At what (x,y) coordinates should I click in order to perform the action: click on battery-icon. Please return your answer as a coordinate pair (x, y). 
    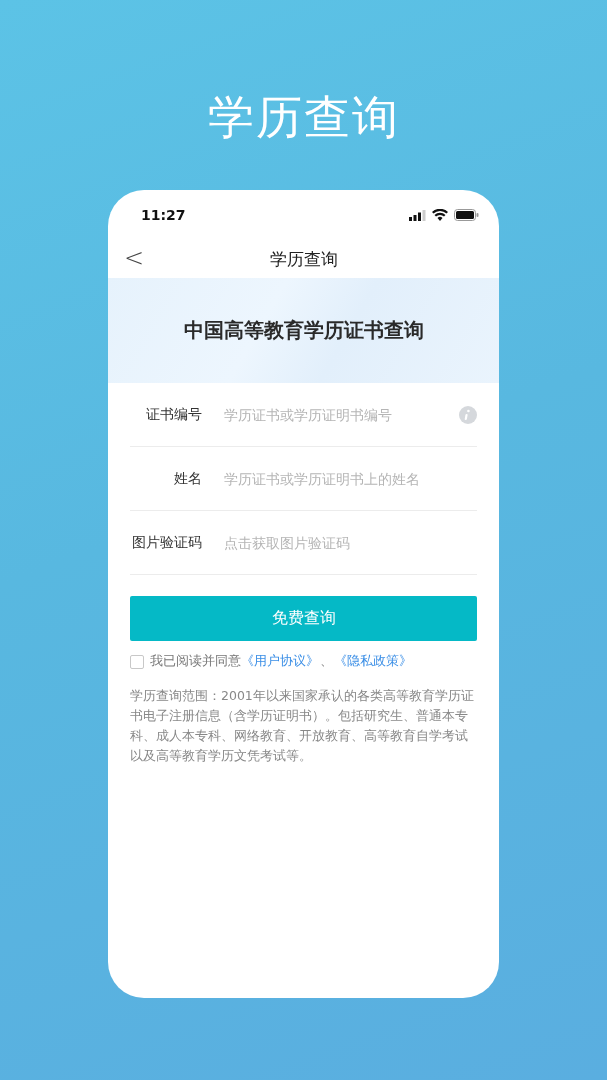
    Looking at the image, I should click on (466, 215).